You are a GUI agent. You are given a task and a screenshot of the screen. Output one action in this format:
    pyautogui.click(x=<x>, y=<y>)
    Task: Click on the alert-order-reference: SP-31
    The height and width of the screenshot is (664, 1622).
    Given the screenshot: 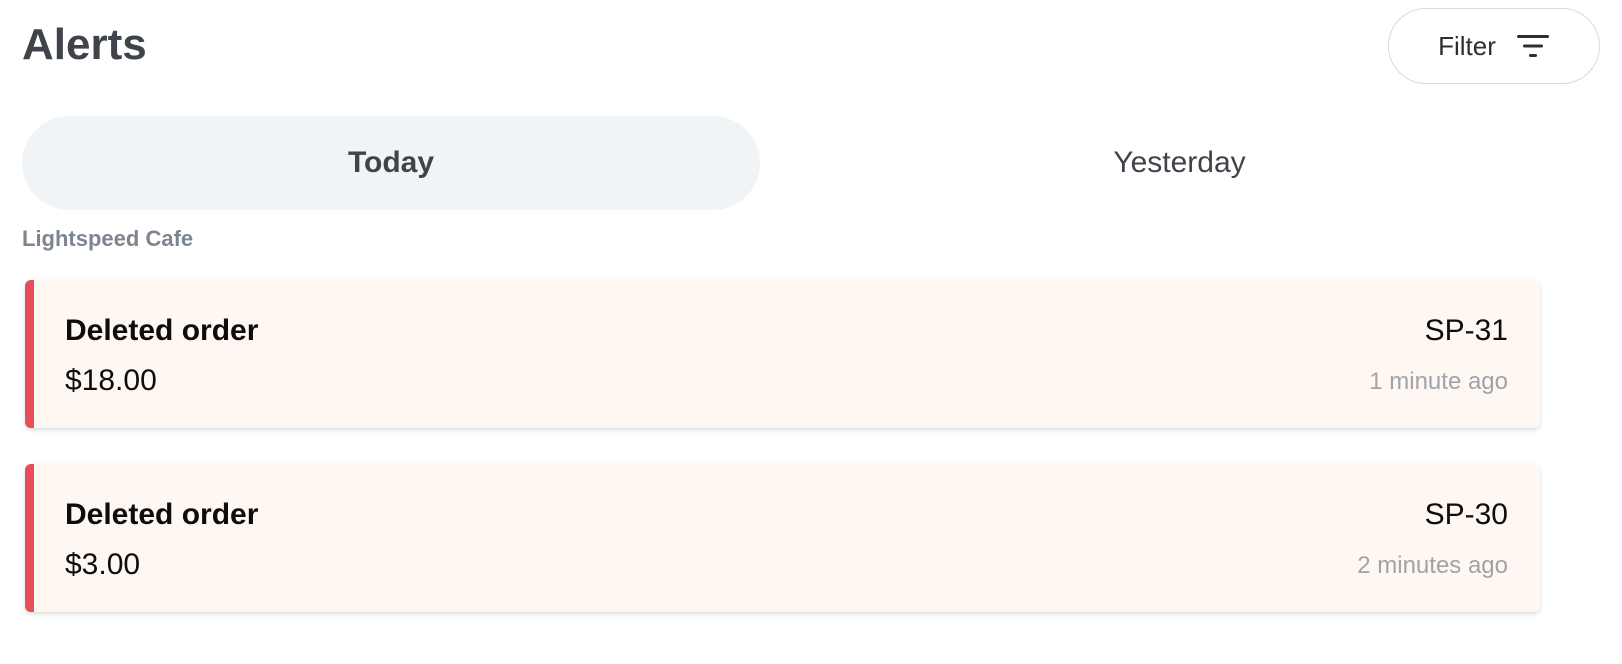 What is the action you would take?
    pyautogui.click(x=1466, y=330)
    